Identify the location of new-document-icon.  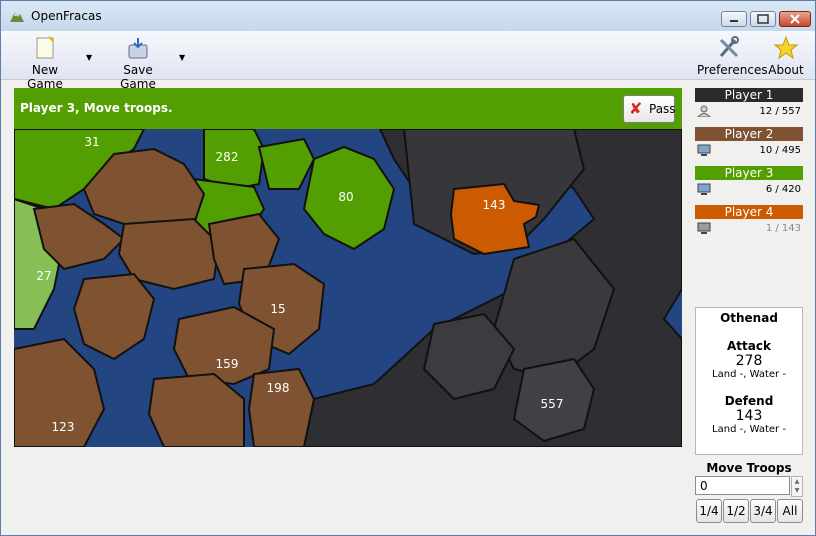
(45, 47).